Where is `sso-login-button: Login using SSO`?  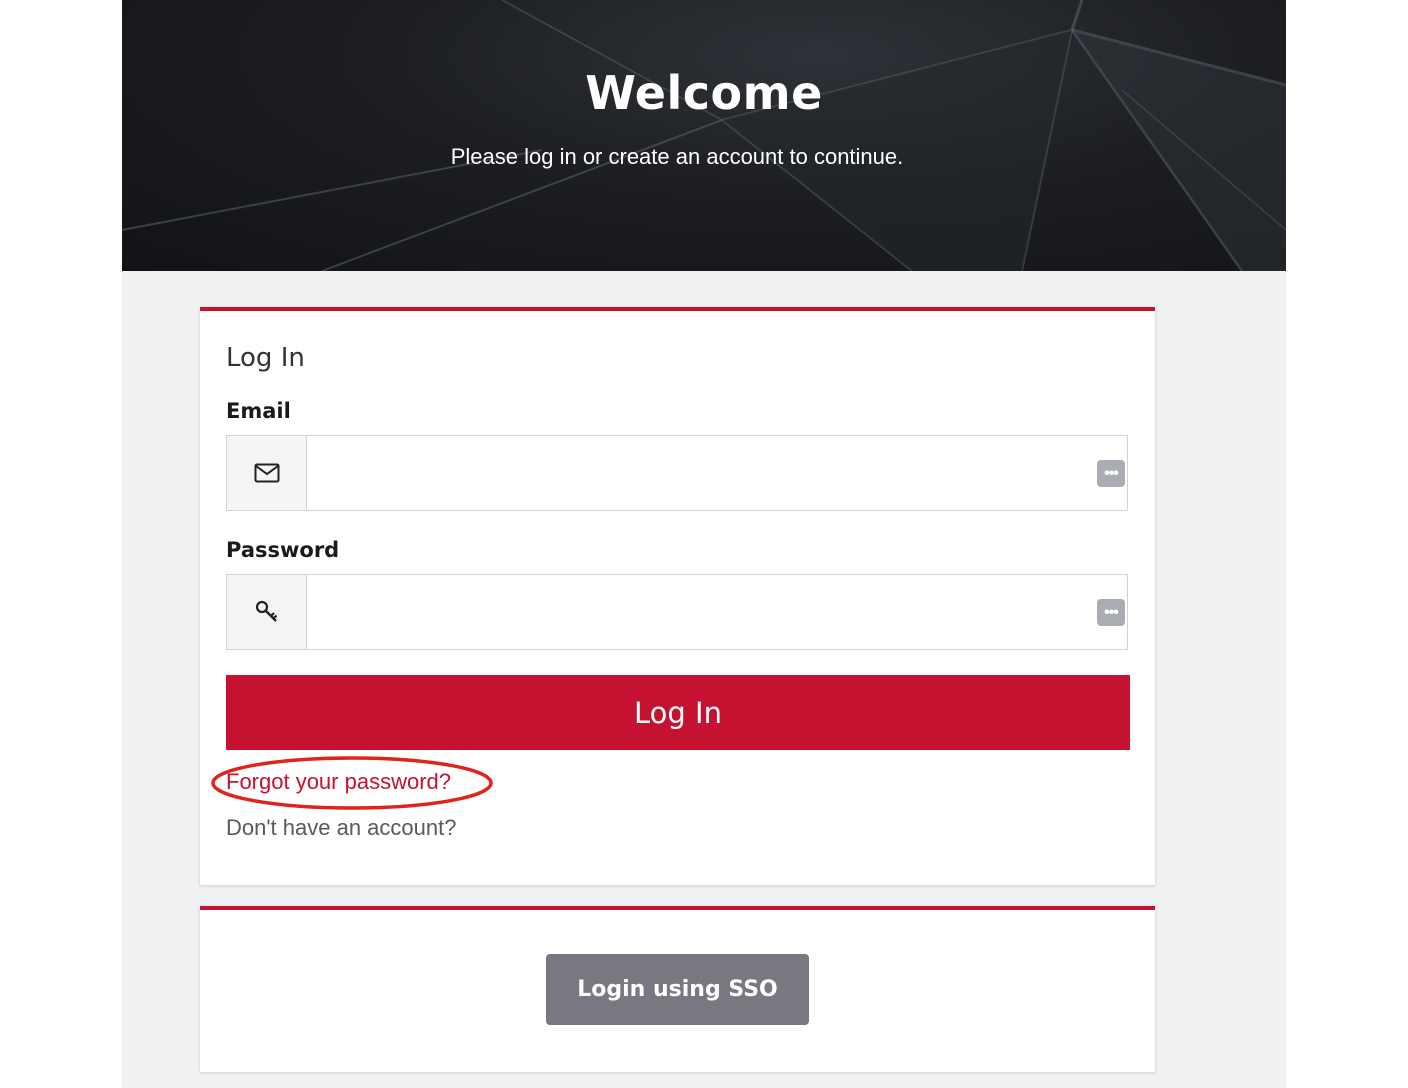 sso-login-button: Login using SSO is located at coordinates (677, 989).